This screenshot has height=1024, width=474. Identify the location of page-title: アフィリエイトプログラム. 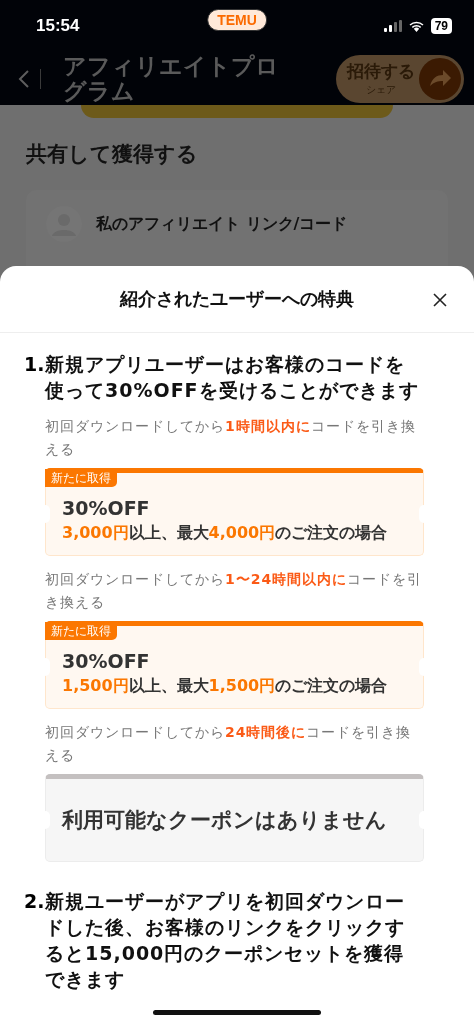
(171, 78).